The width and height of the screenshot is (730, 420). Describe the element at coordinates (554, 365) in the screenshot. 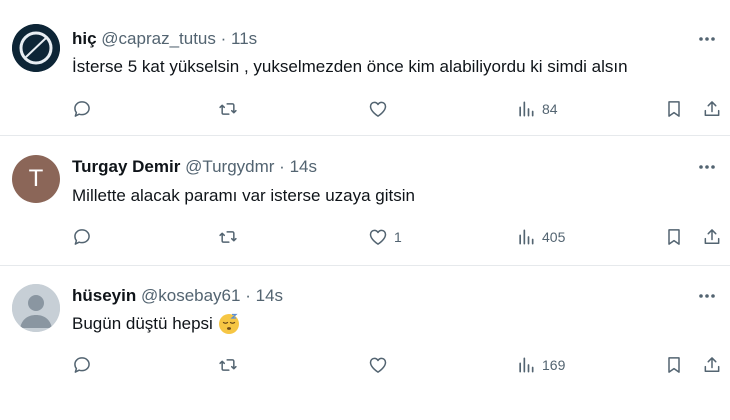

I see `view-count: 169` at that location.